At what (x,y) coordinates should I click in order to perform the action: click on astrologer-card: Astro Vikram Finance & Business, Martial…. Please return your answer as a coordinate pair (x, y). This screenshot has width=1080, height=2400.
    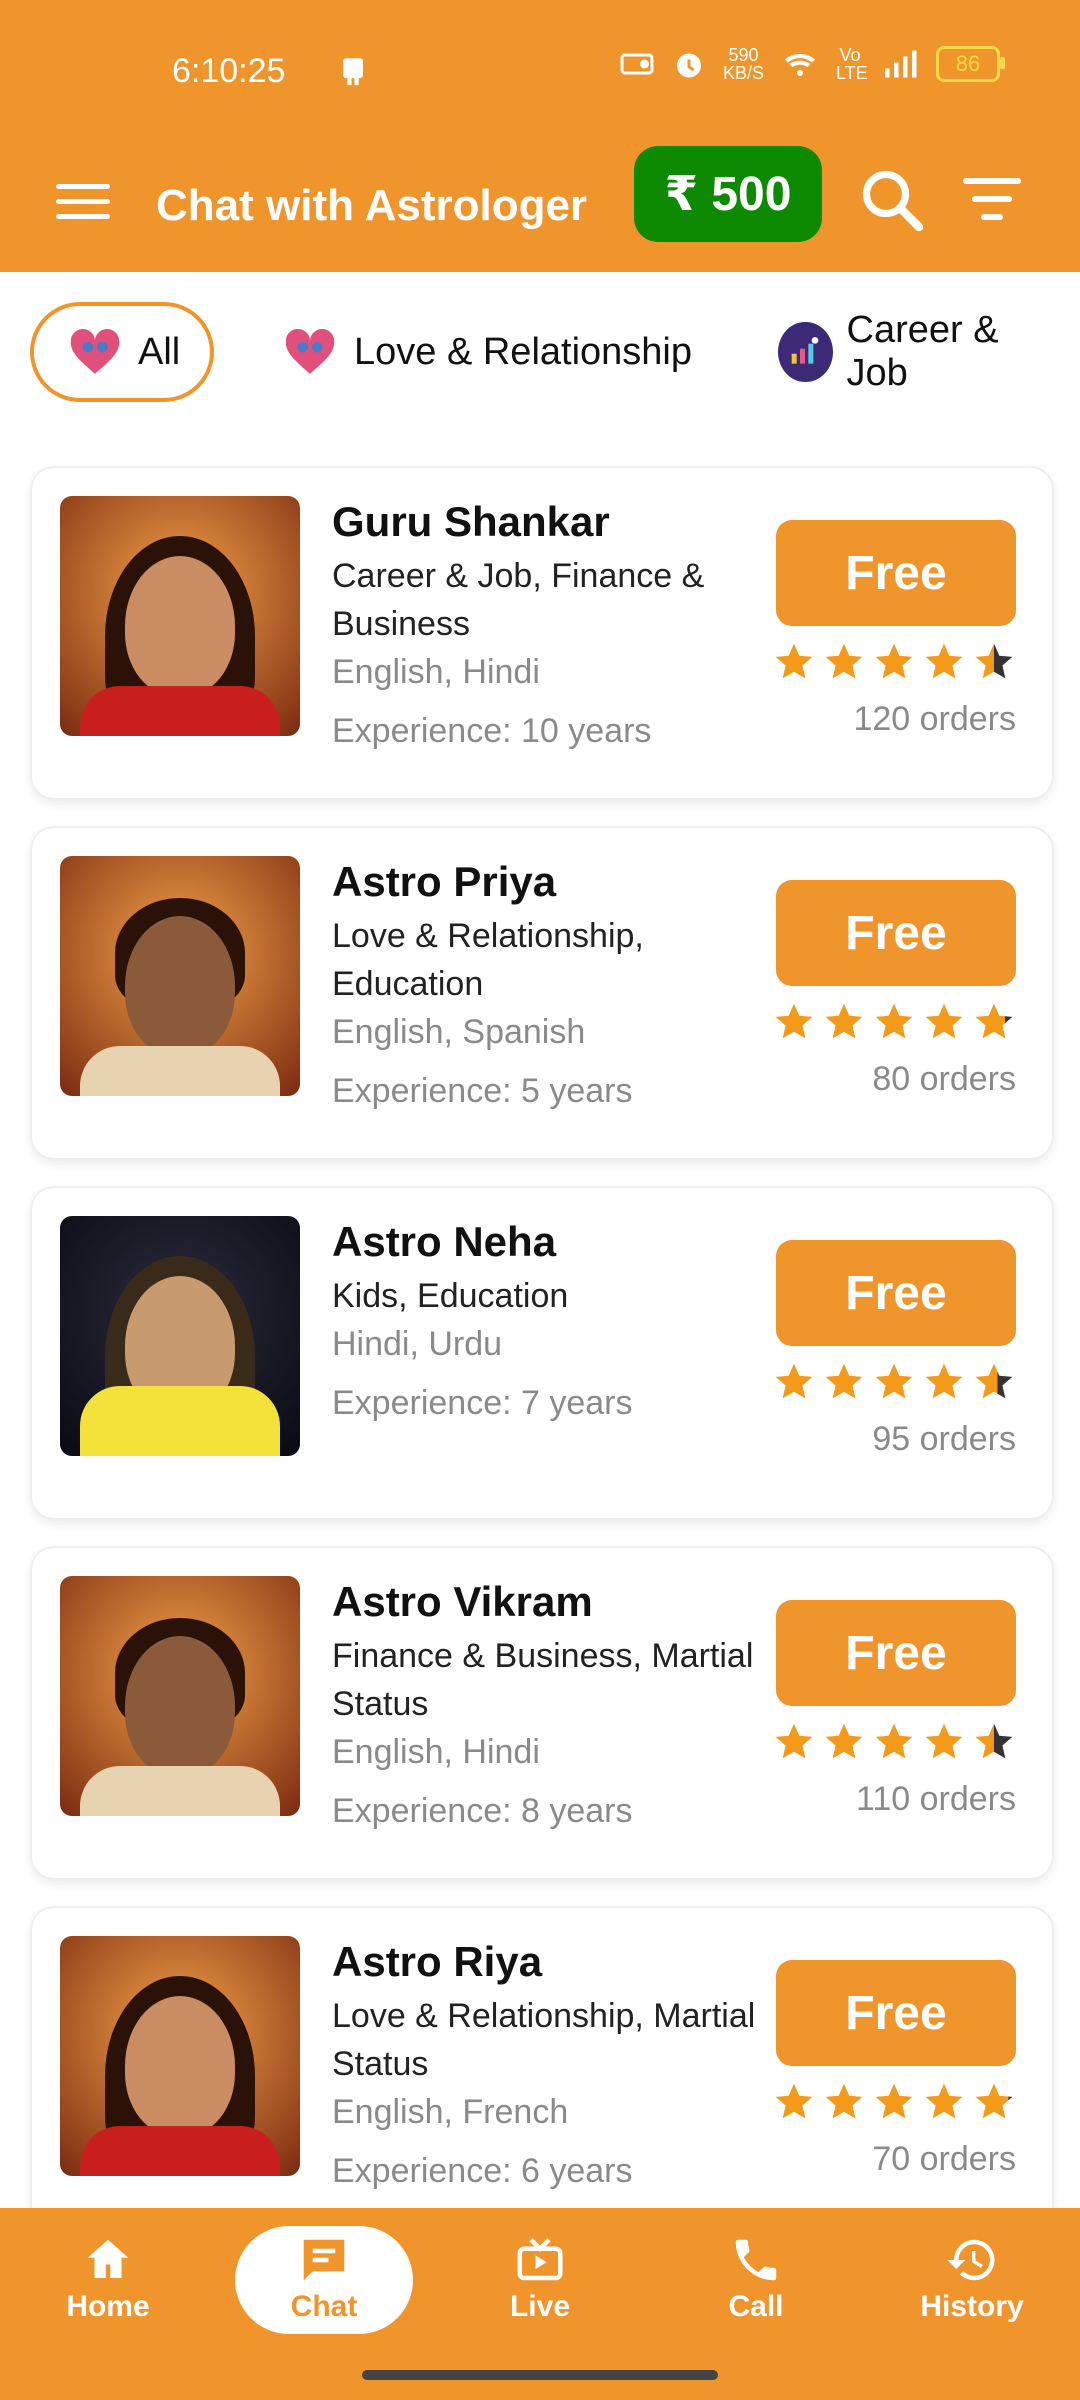
    Looking at the image, I should click on (542, 1713).